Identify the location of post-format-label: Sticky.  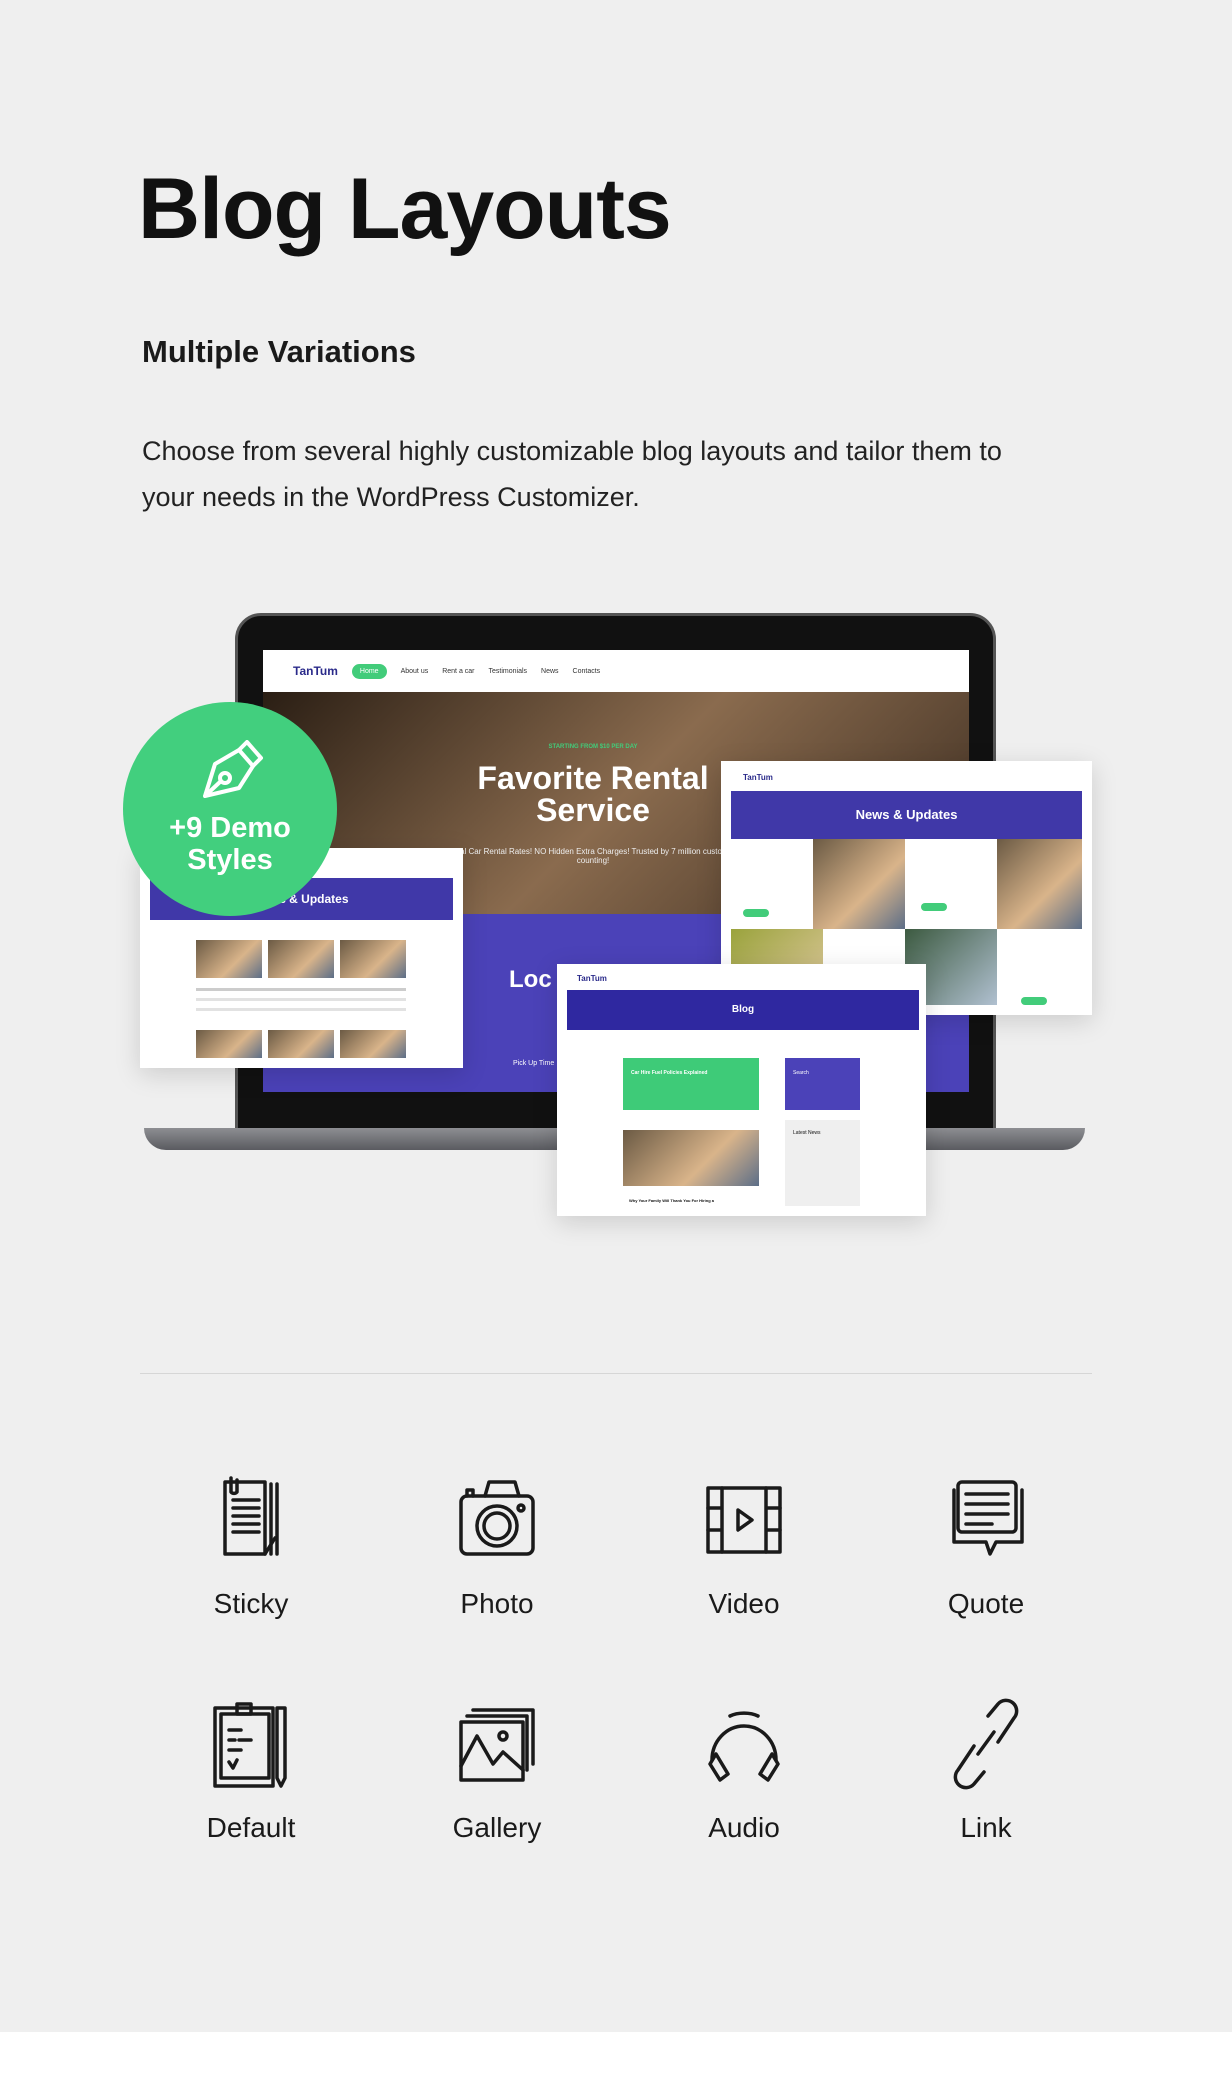
(251, 1603).